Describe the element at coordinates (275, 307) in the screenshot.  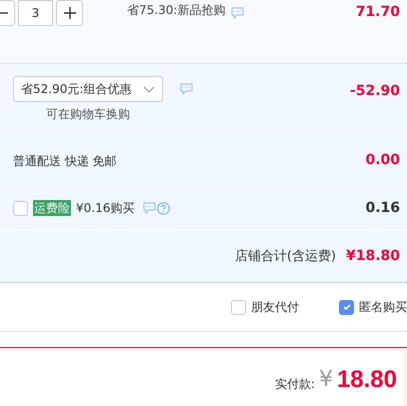
I see `option-label: 朋友代付` at that location.